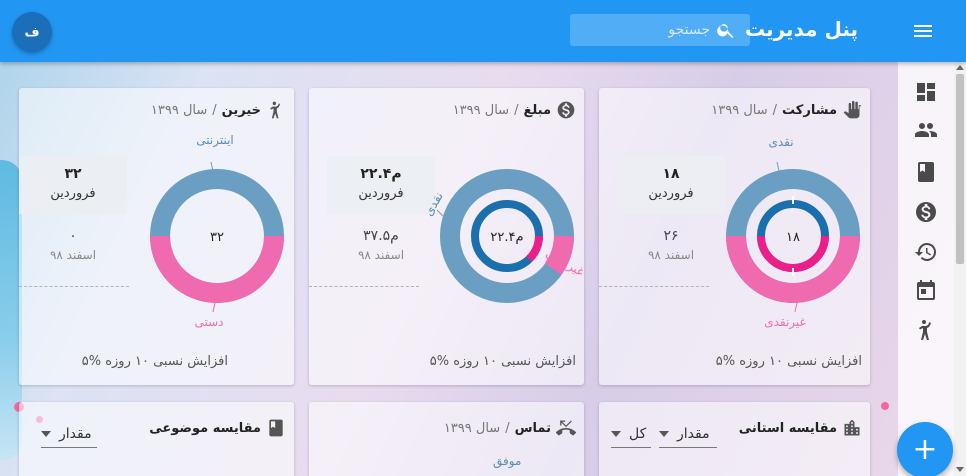  I want to click on previous-value: ۳۷.۵م, so click(381, 236).